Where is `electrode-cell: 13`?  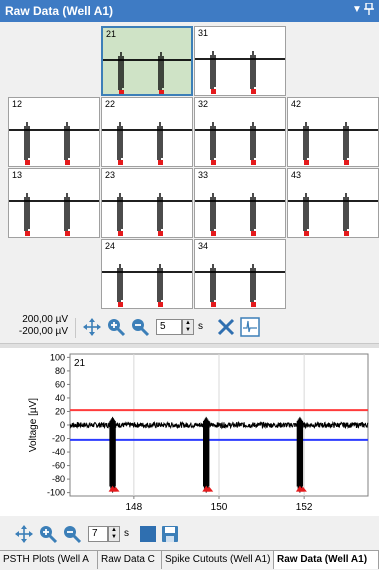
electrode-cell: 13 is located at coordinates (54, 203).